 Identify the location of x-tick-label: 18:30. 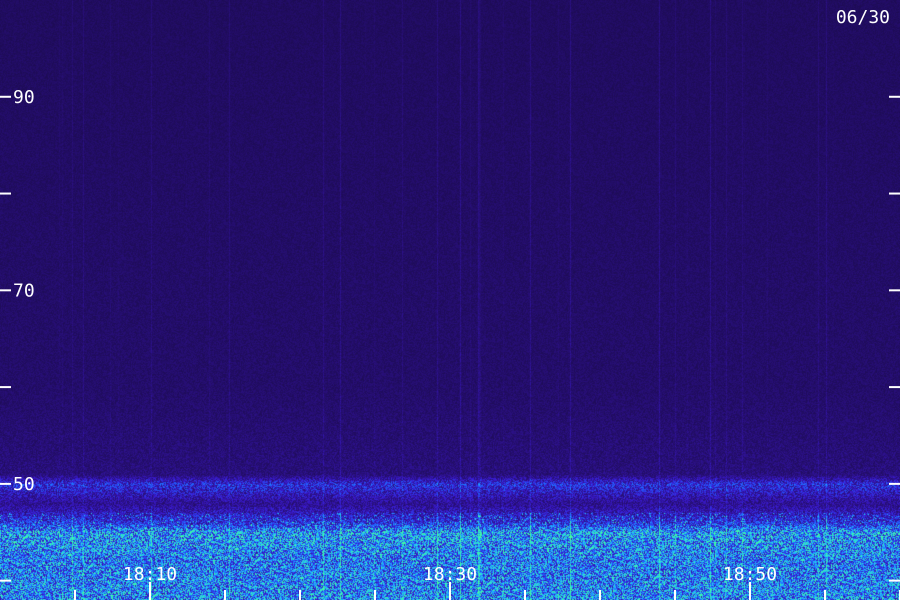
(450, 574).